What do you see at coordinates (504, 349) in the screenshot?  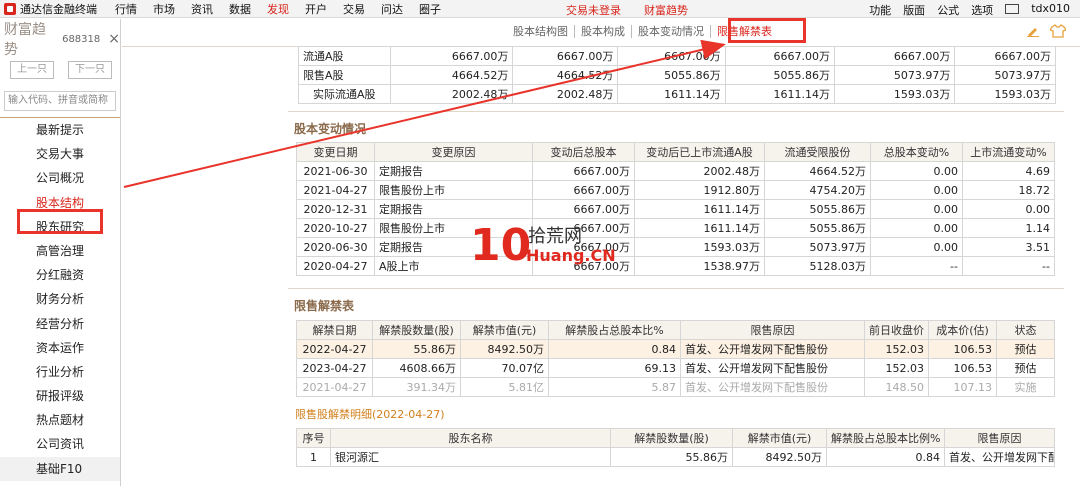 I see `table-cell: 8492.50万` at bounding box center [504, 349].